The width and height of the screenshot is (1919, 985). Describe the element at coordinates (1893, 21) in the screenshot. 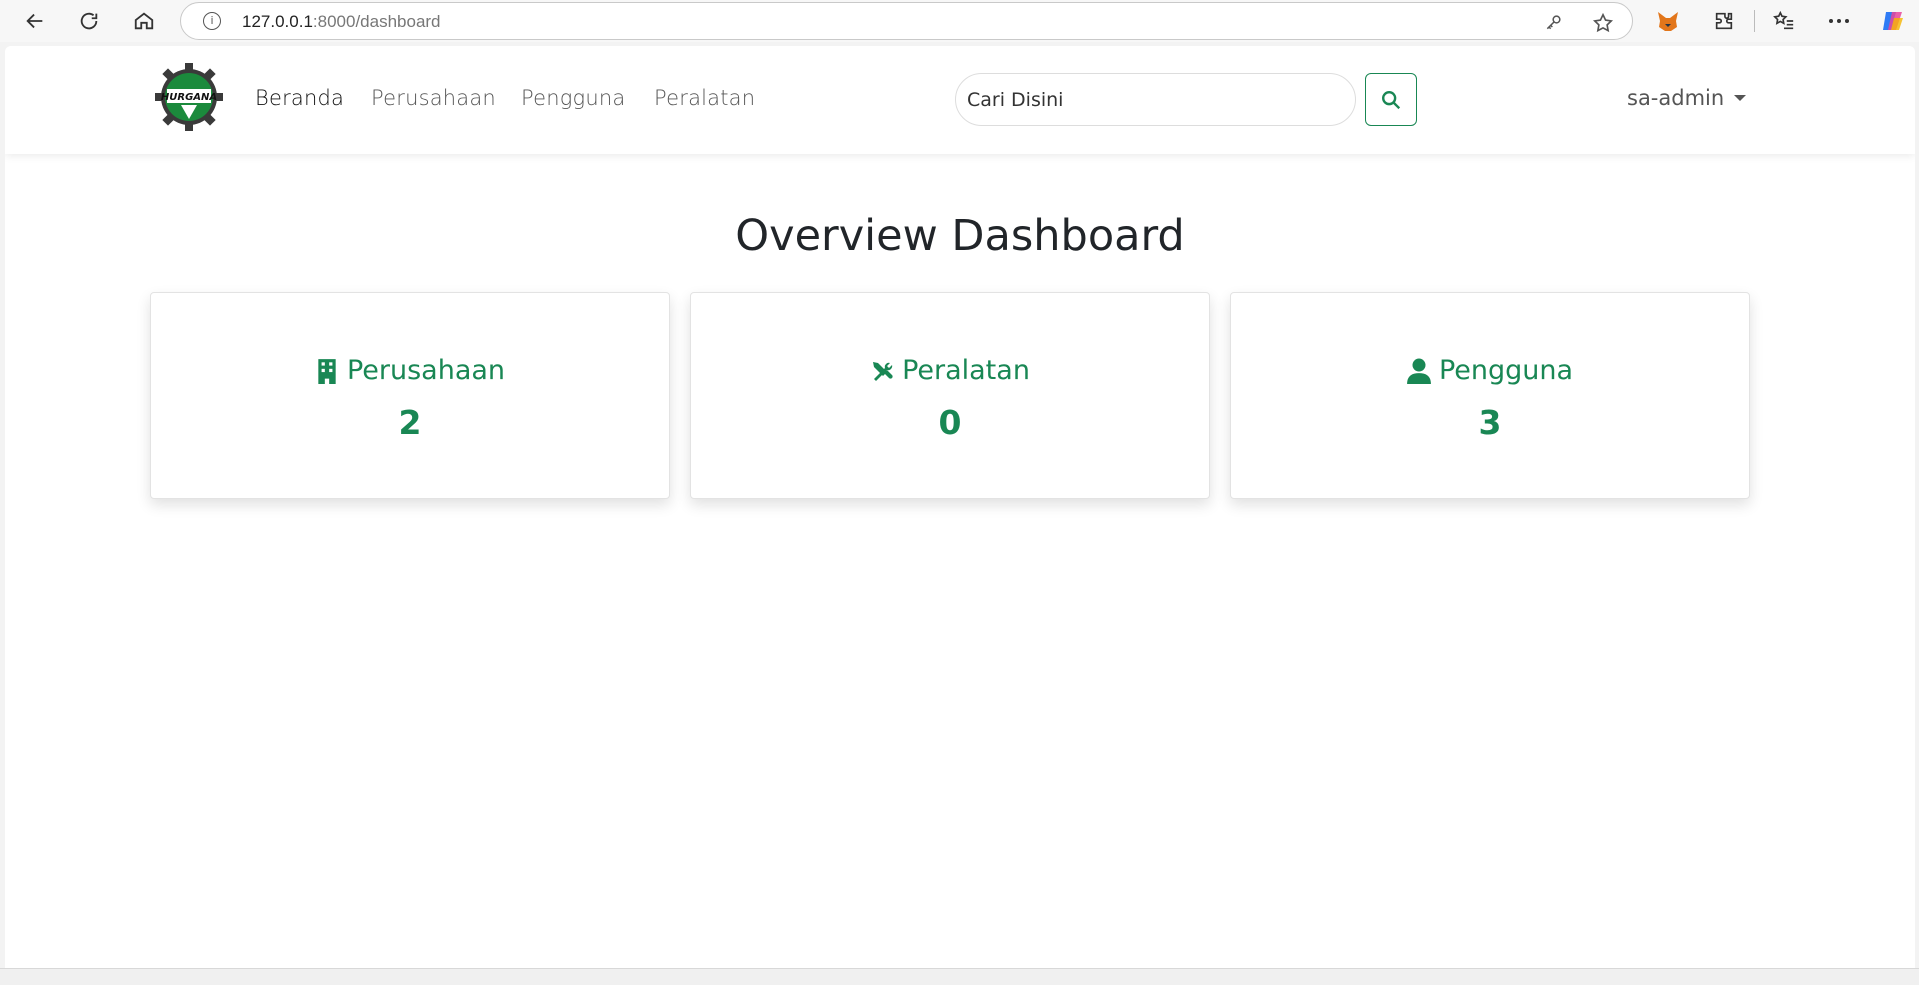

I see `copilot-icon` at that location.